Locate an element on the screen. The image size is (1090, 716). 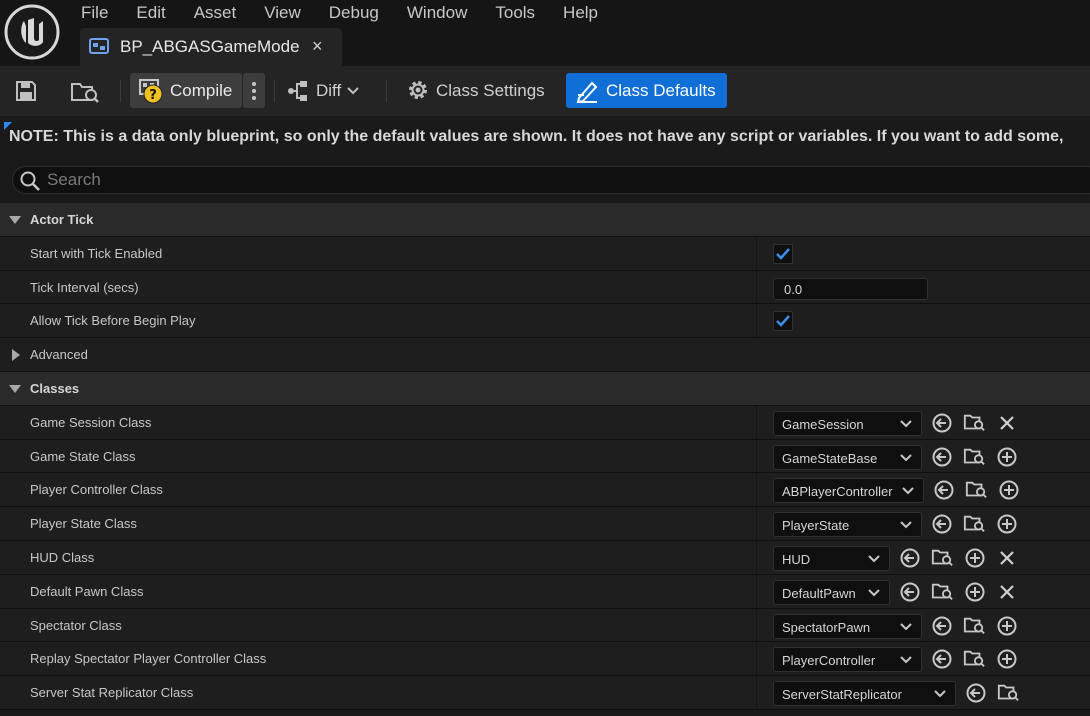
allow-tick-before-begin-play-checkbox is located at coordinates (783, 321).